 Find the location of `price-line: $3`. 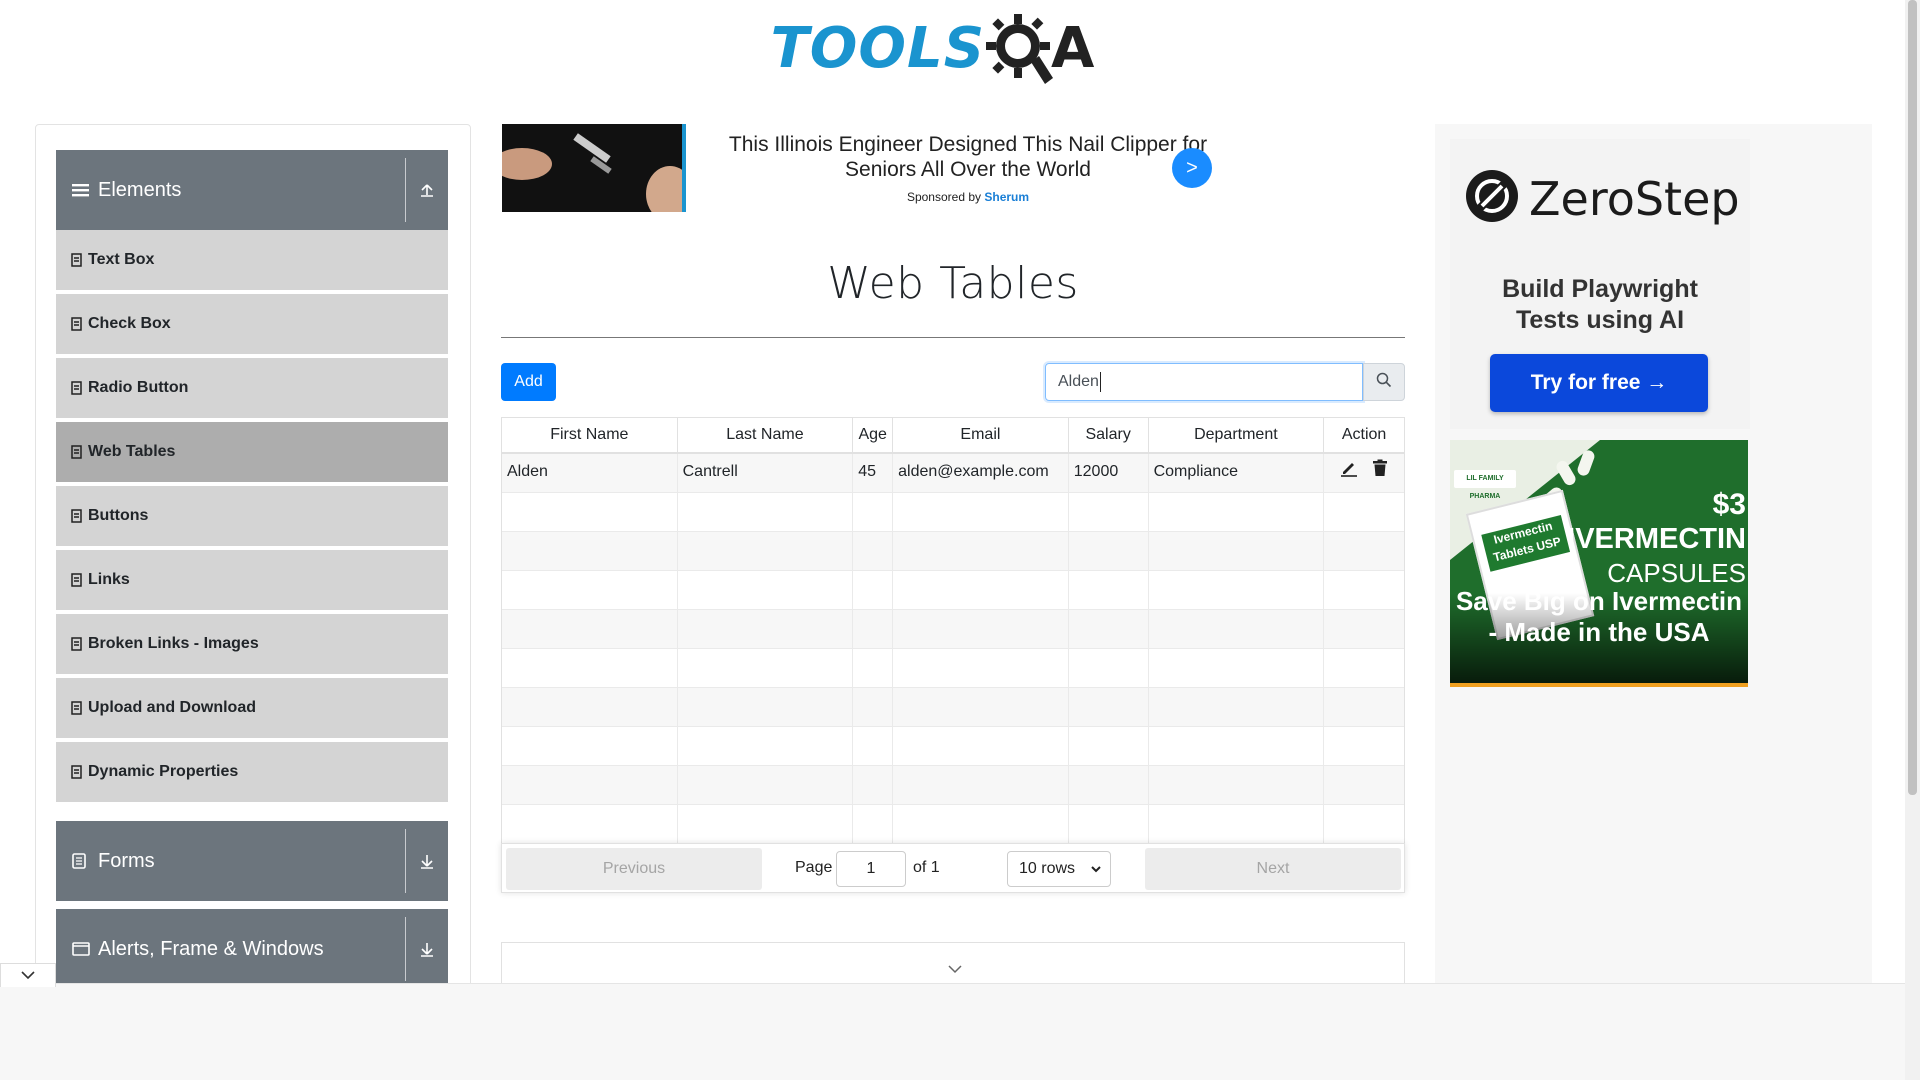

price-line: $3 is located at coordinates (1729, 504).